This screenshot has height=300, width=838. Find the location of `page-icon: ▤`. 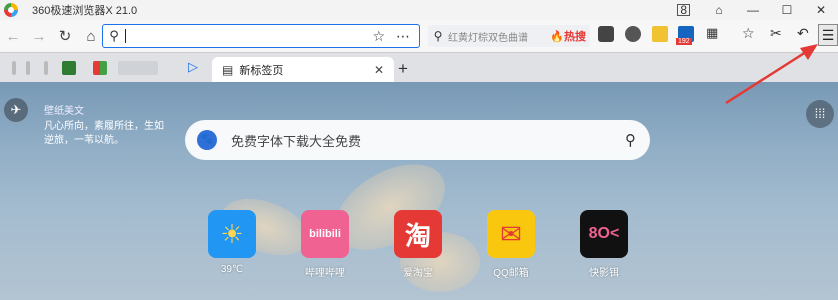

page-icon: ▤ is located at coordinates (228, 70).